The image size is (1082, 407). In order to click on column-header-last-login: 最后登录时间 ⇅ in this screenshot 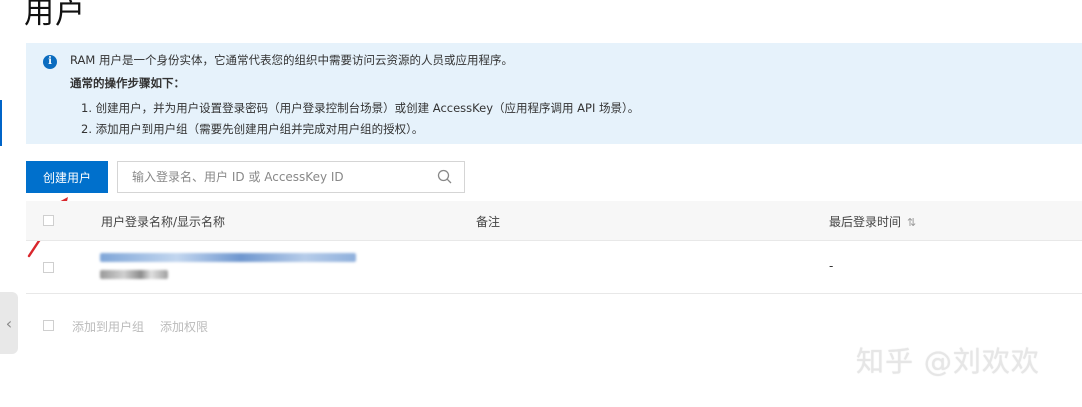, I will do `click(872, 221)`.